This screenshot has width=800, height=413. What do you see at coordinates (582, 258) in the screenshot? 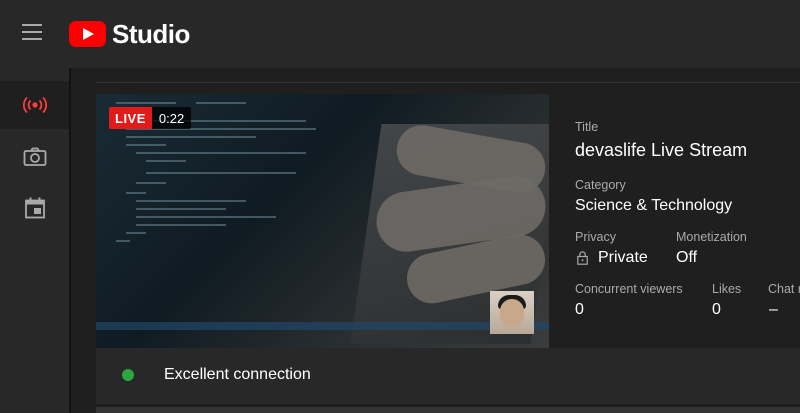
I see `lock-icon` at bounding box center [582, 258].